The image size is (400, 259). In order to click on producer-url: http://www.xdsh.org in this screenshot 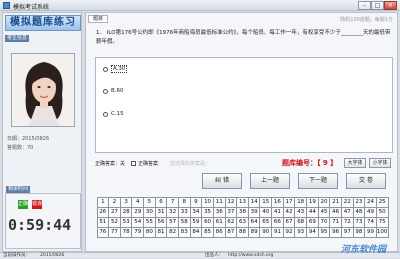, I will do `click(251, 255)`.